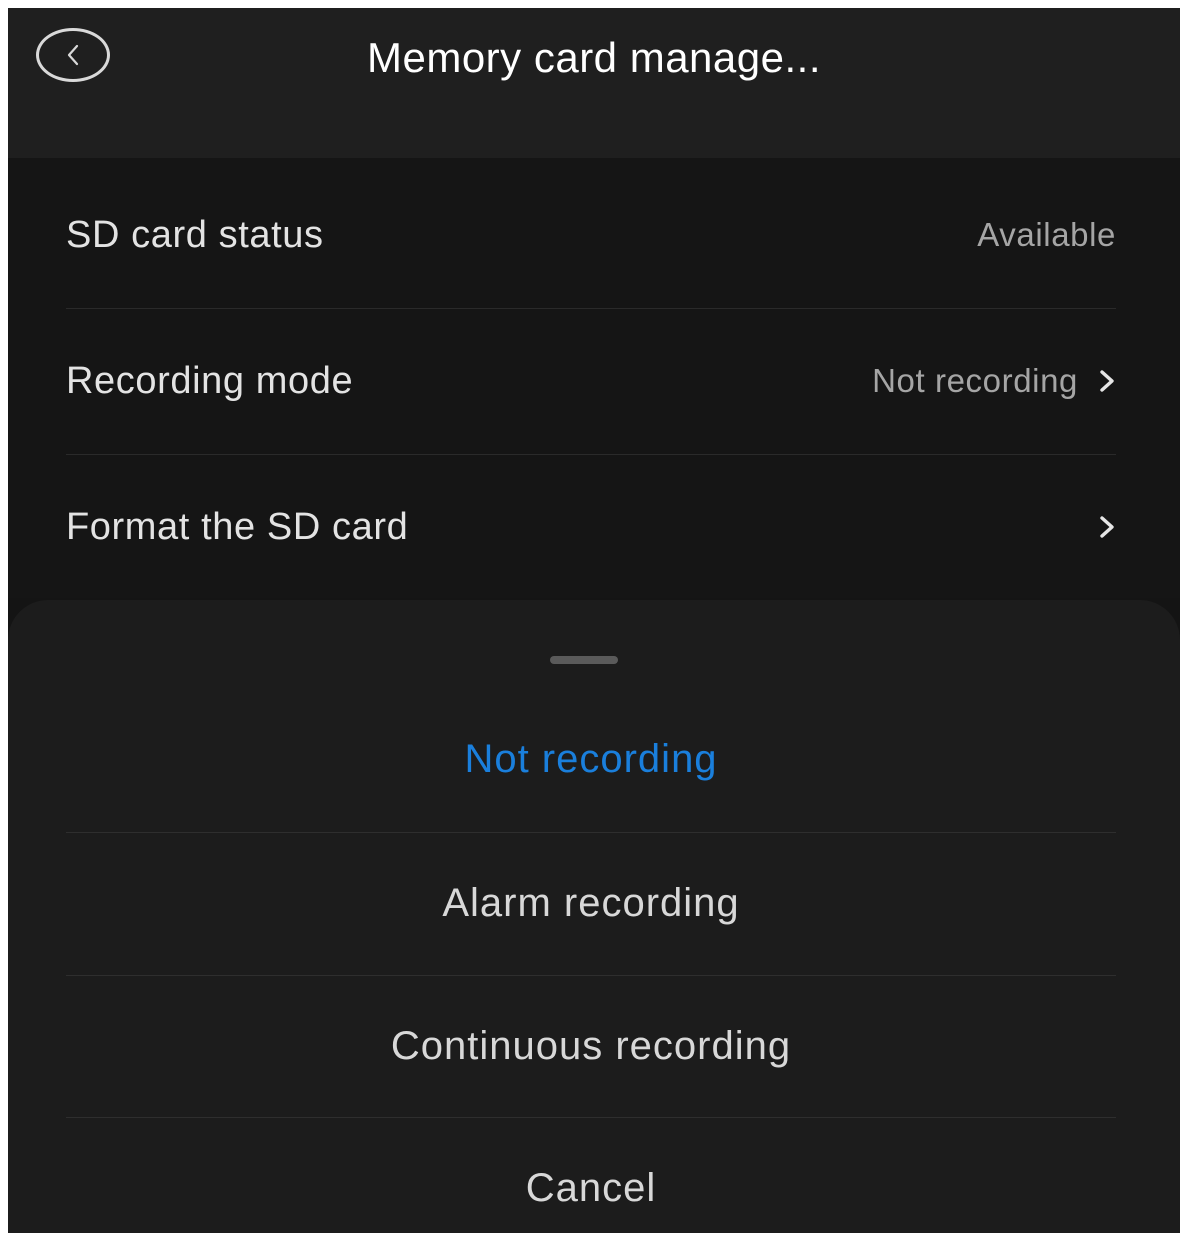  I want to click on recording-mode-value: Not recording, so click(975, 380).